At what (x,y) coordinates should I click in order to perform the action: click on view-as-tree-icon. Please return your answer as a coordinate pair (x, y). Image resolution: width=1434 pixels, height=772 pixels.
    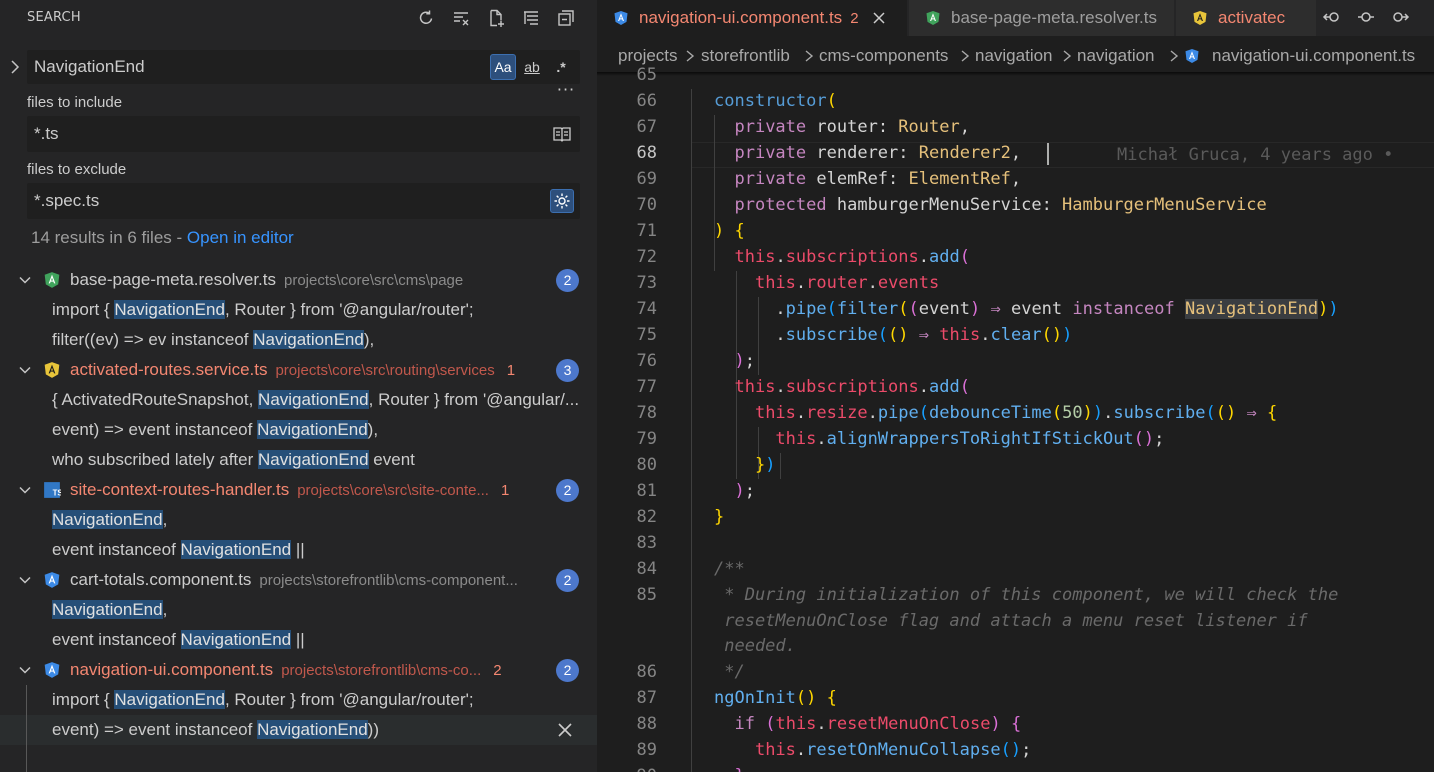
    Looking at the image, I should click on (530, 18).